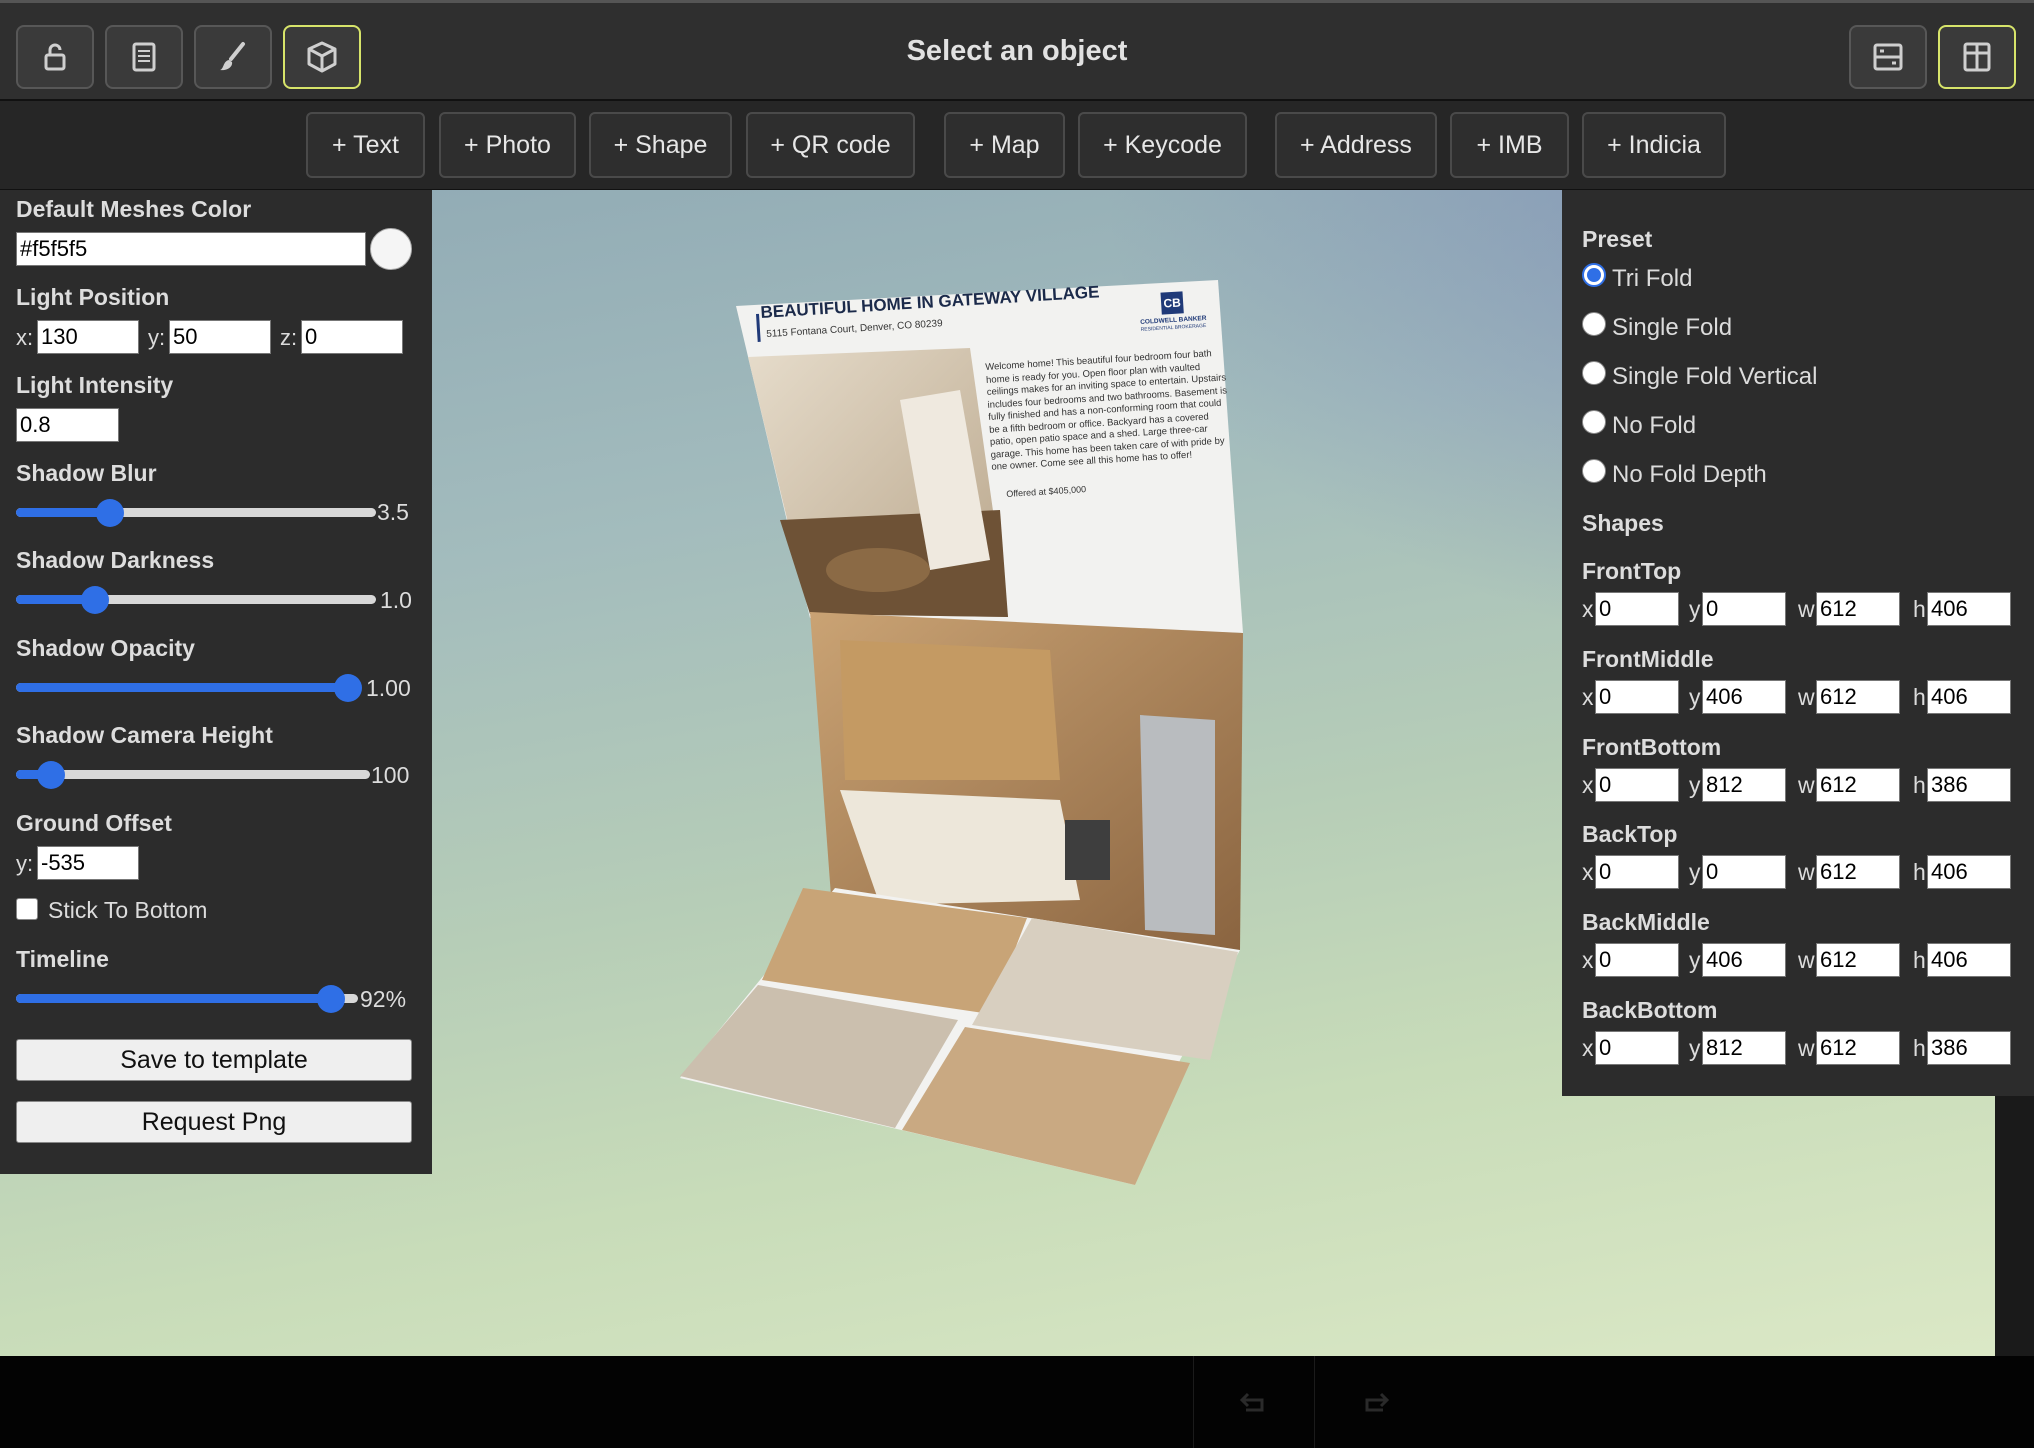 Image resolution: width=2034 pixels, height=1448 pixels. I want to click on shadow-darkness-slider, so click(196, 599).